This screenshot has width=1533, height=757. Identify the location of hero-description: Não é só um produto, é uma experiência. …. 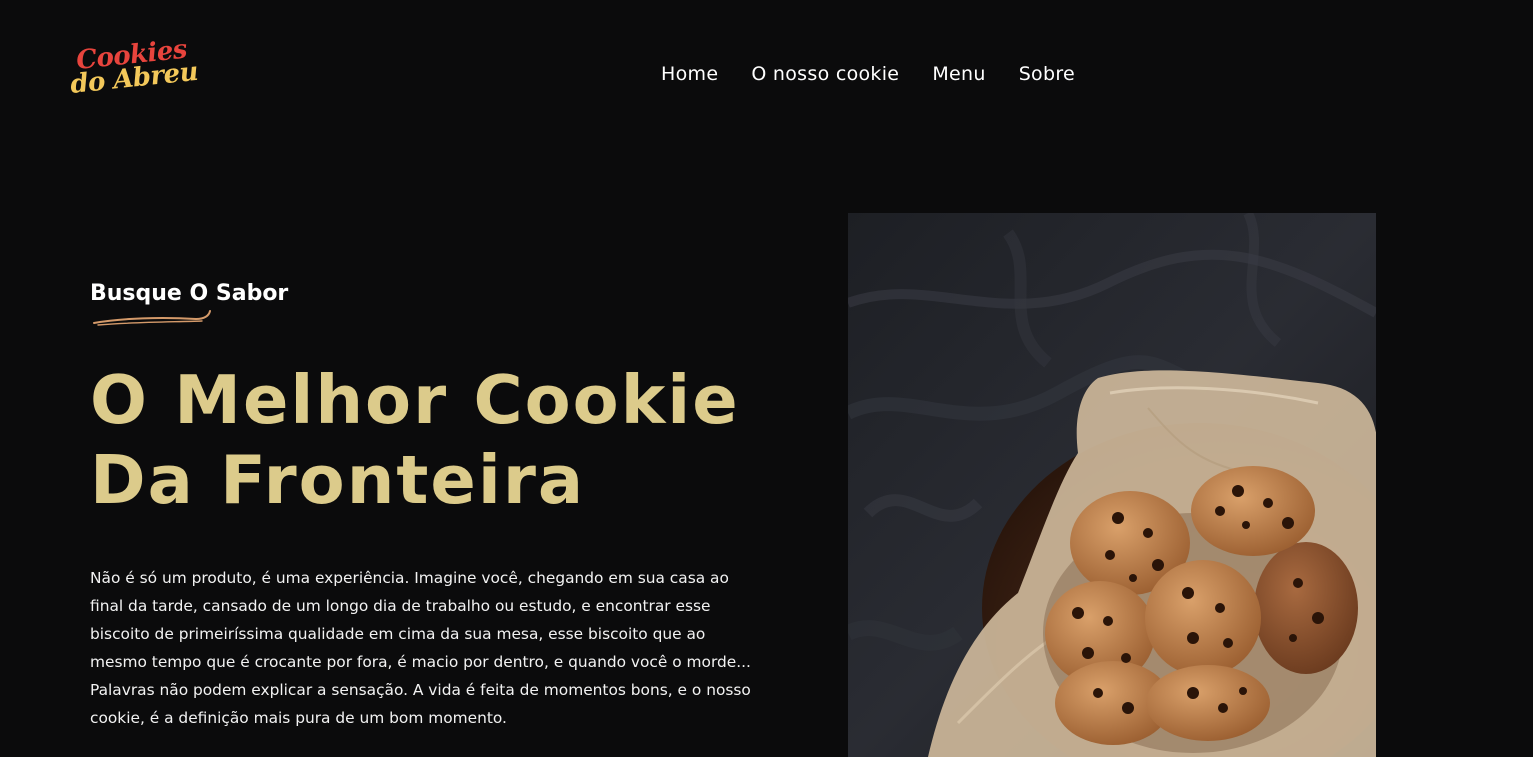
(420, 648).